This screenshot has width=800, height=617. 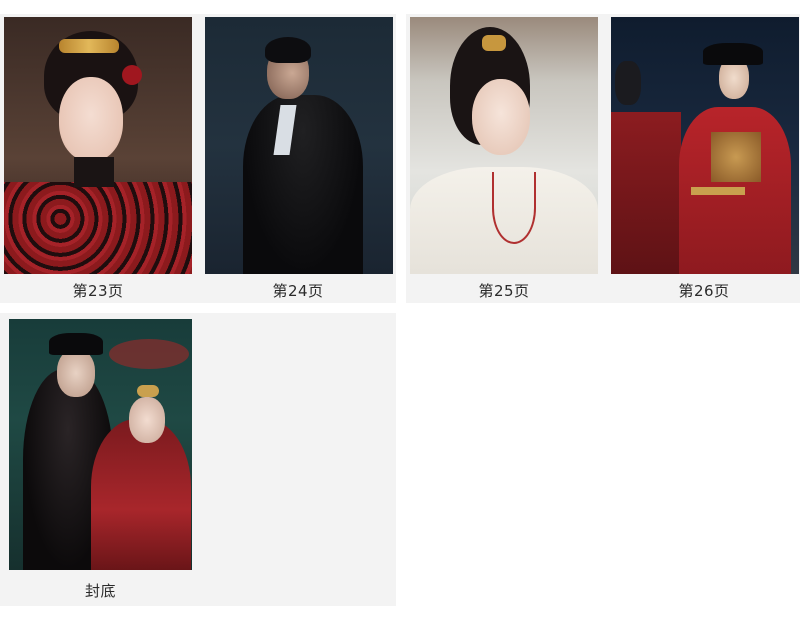 I want to click on back-cover-thumbnail, so click(x=100, y=444).